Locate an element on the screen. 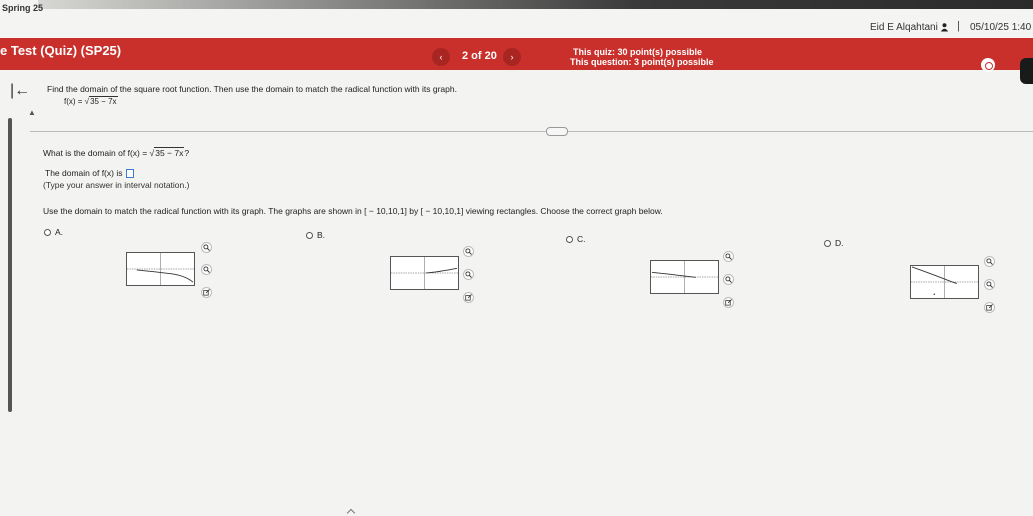  function-definition: f(x) = √35 − 7x is located at coordinates (91, 101).